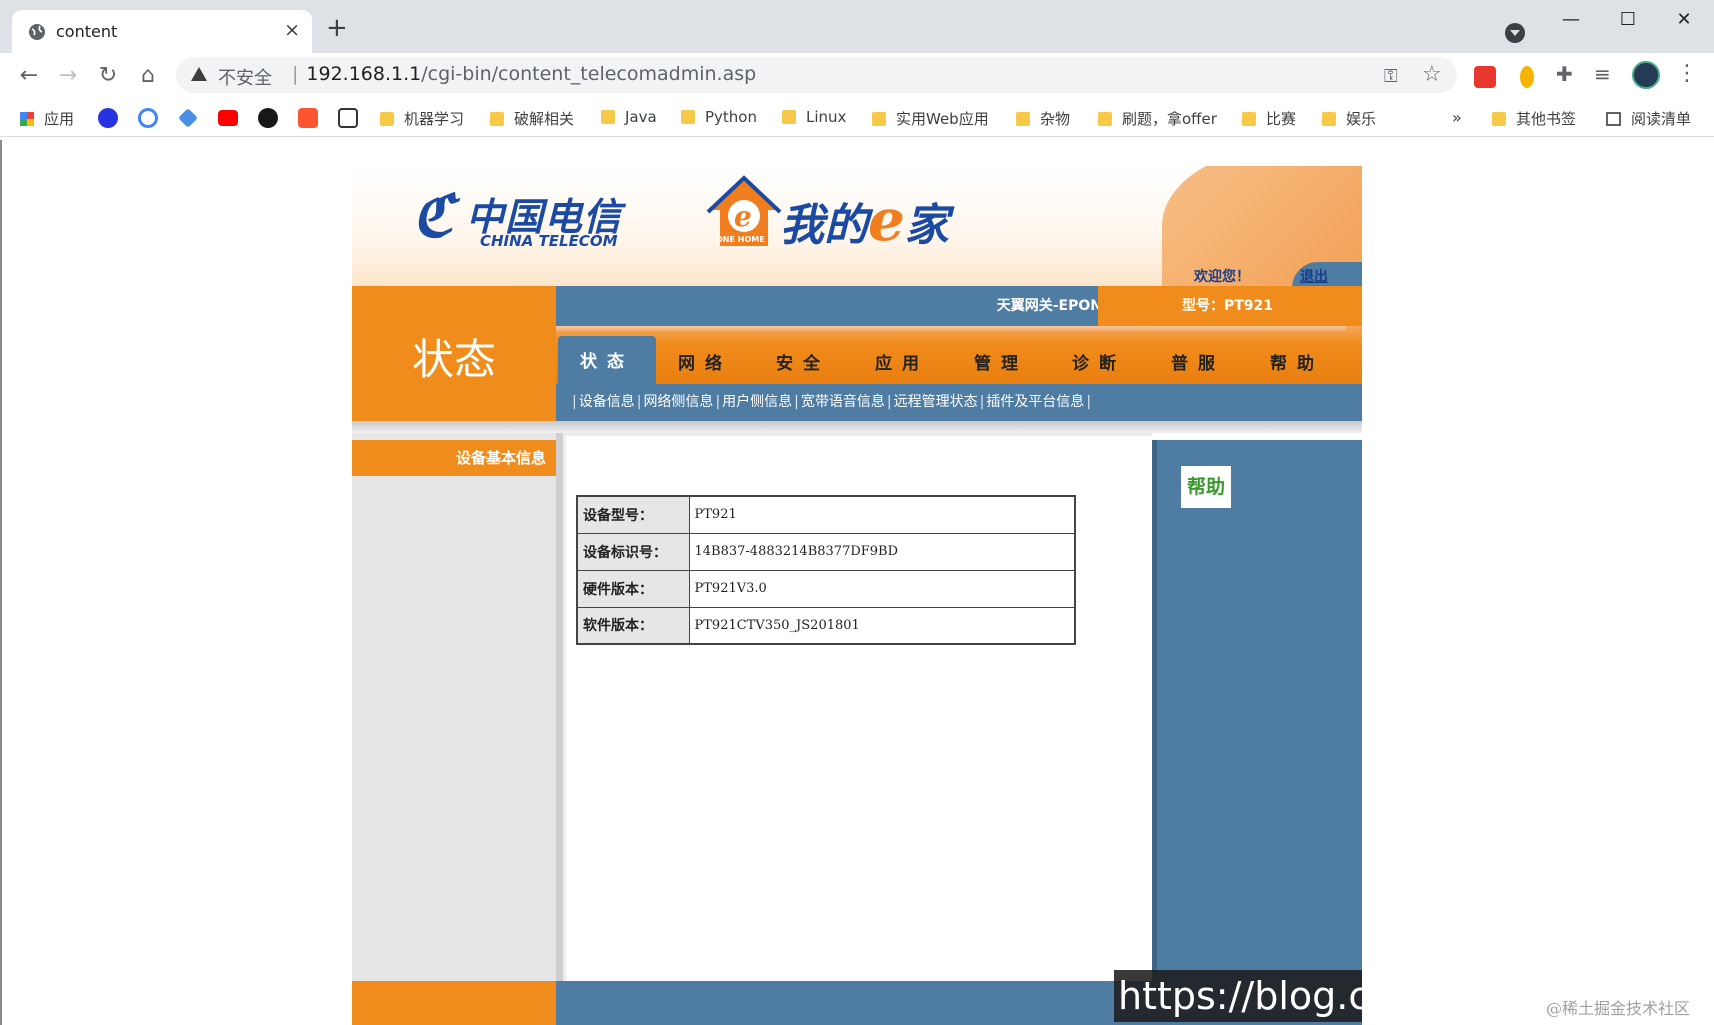 The width and height of the screenshot is (1714, 1025). I want to click on row-label: 软件版本：, so click(633, 625).